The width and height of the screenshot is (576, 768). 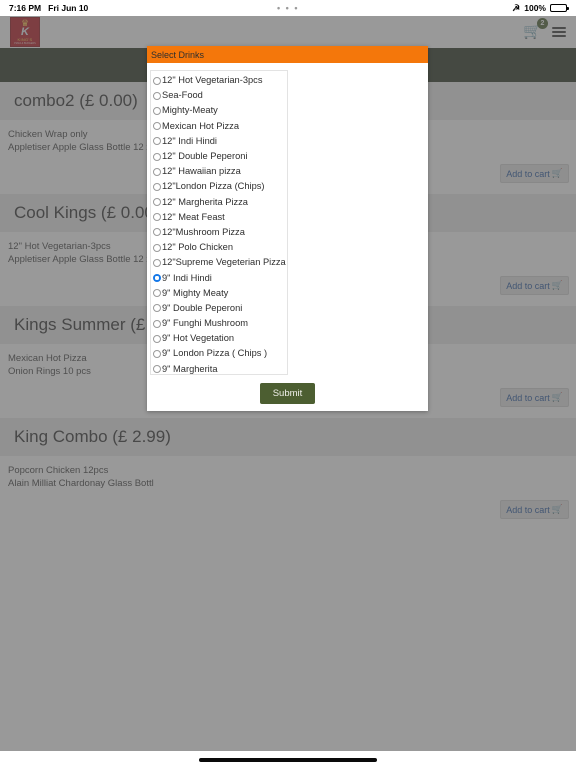 I want to click on status-bar-right: ☭ 100%, so click(x=540, y=7).